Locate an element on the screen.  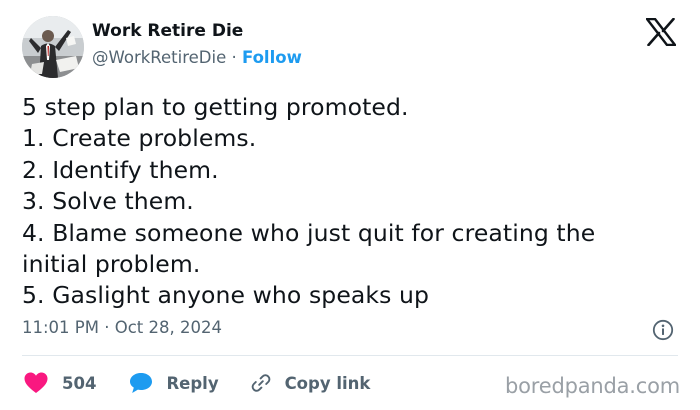
author-display-name: Work Retire Die is located at coordinates (167, 31).